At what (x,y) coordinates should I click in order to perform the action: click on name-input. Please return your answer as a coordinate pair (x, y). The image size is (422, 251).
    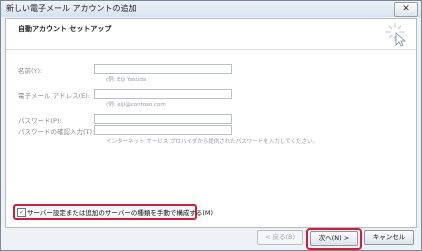
    Looking at the image, I should click on (163, 69).